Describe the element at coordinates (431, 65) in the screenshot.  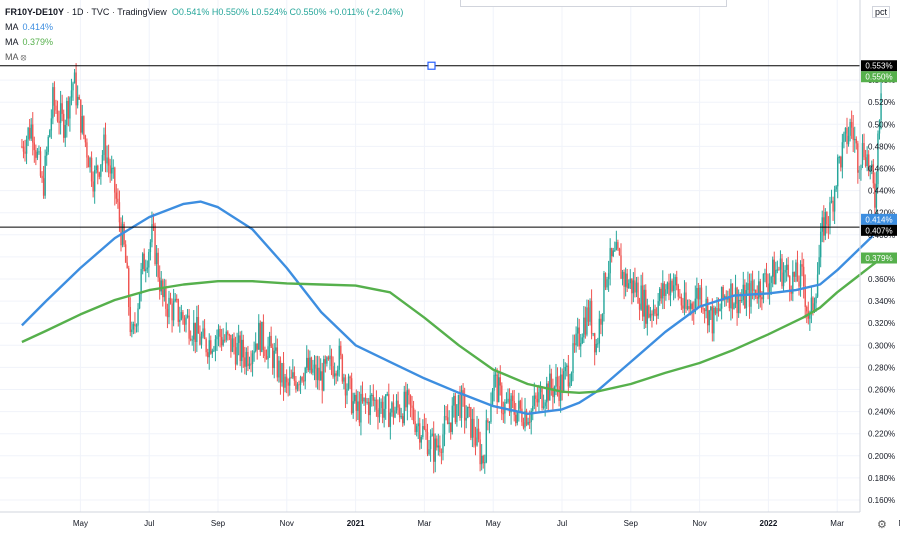
I see `line-handle` at that location.